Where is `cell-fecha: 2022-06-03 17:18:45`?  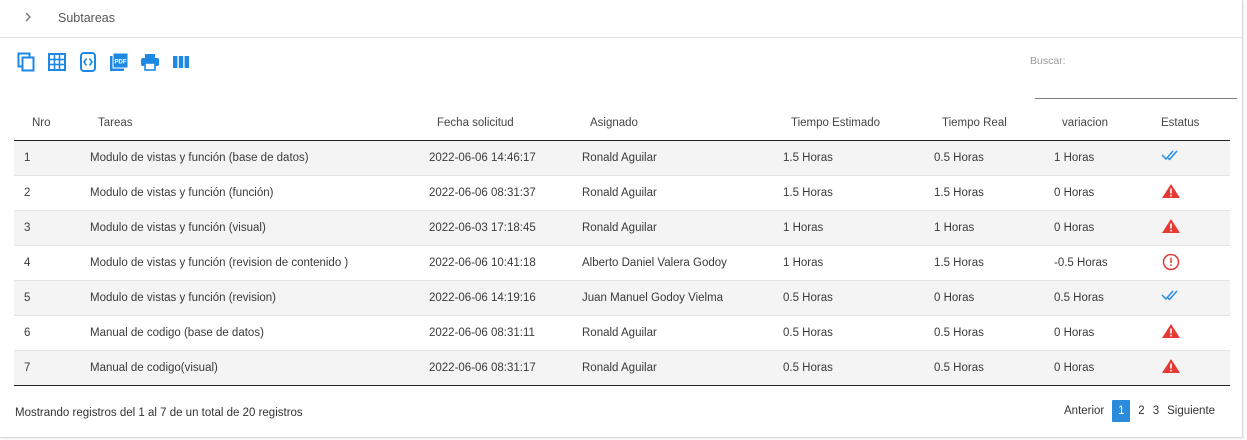 cell-fecha: 2022-06-03 17:18:45 is located at coordinates (495, 227).